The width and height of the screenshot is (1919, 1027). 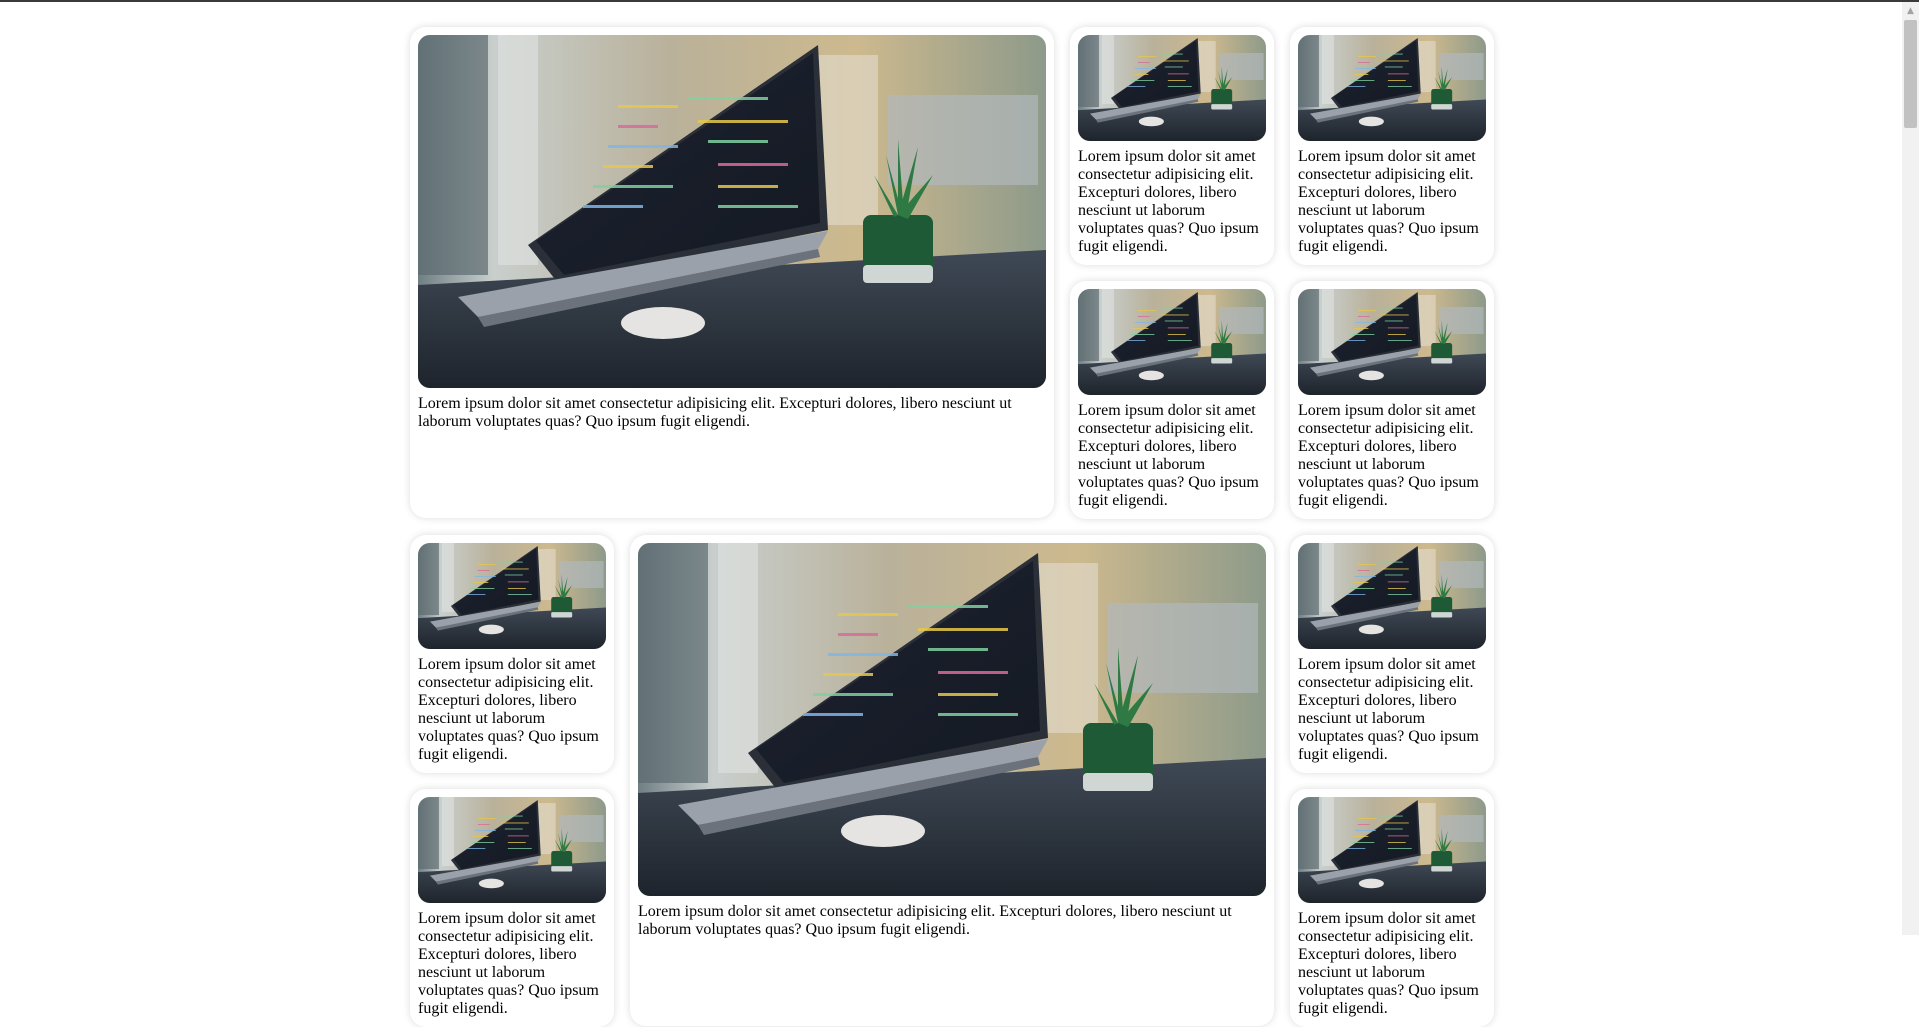 I want to click on scrollbar-thumb, so click(x=1910, y=74).